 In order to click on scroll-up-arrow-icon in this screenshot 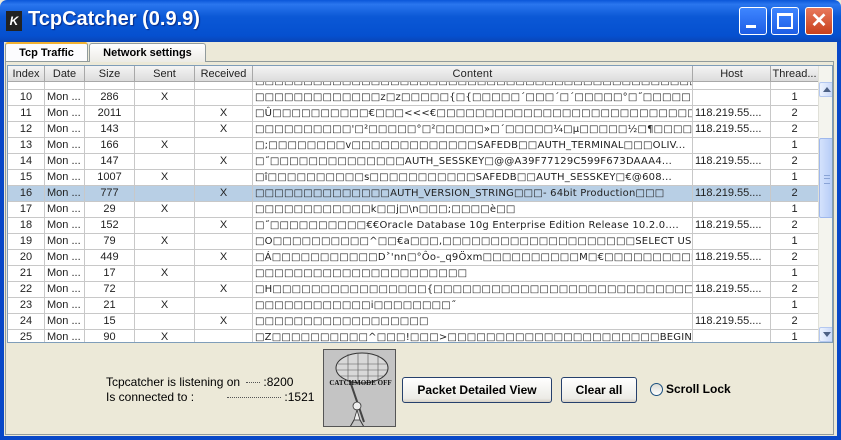, I will do `click(825, 89)`.